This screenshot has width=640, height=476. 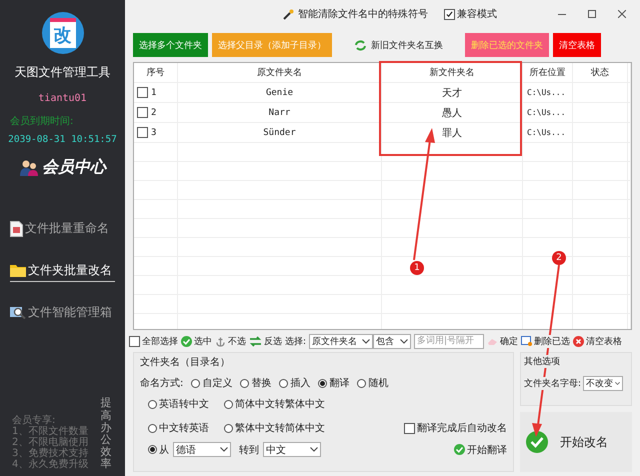 What do you see at coordinates (288, 14) in the screenshot?
I see `wand-icon` at bounding box center [288, 14].